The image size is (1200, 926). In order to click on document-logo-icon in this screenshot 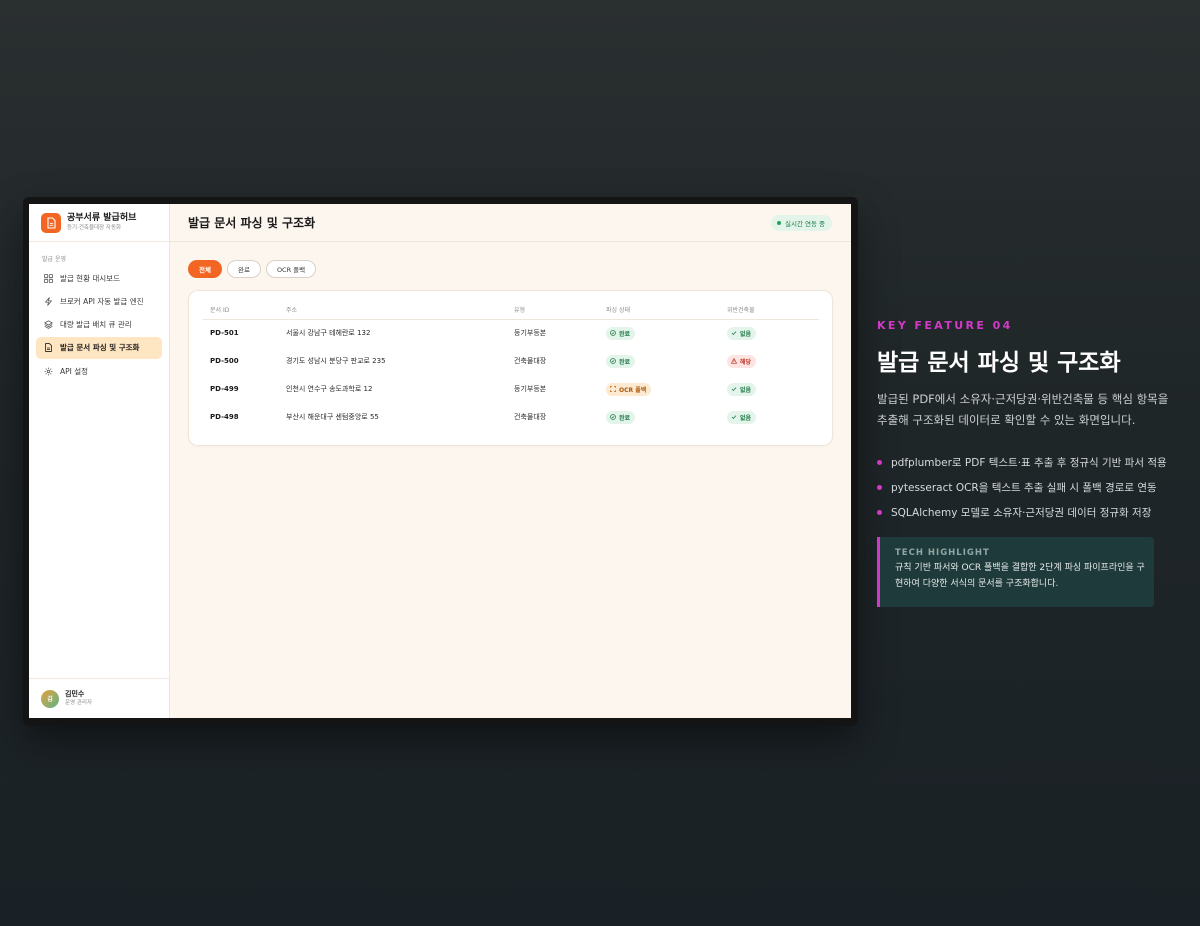, I will do `click(51, 222)`.